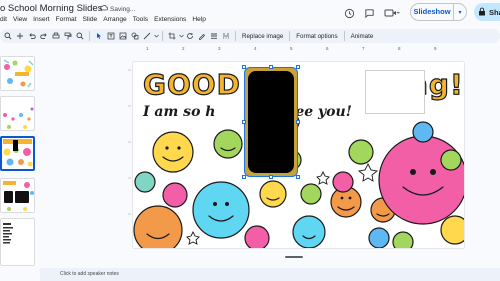 Image resolution: width=500 pixels, height=281 pixels. I want to click on meet-icon, so click(392, 13).